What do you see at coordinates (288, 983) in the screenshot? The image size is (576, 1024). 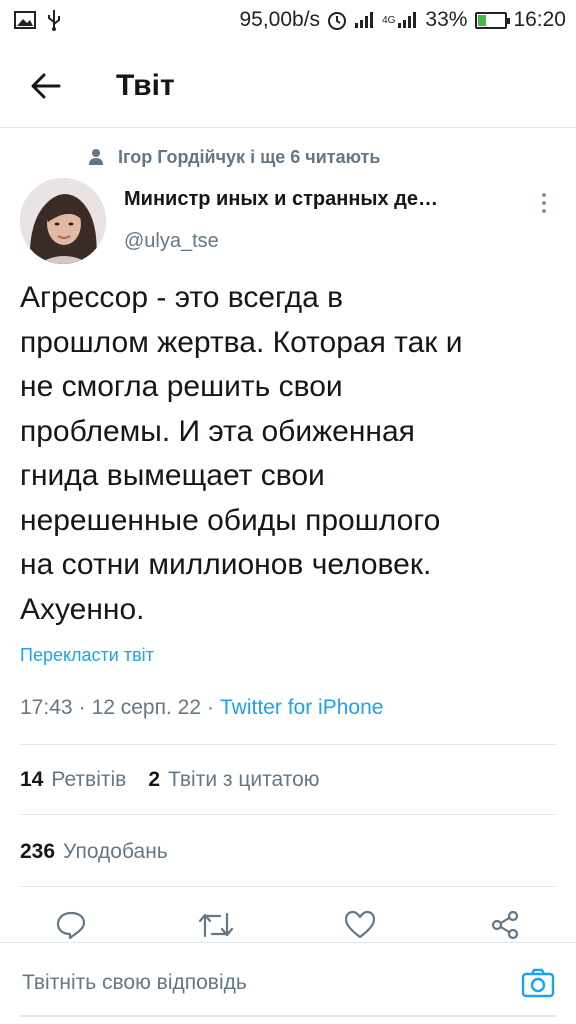 I see `reply-bar: Твітніть свою відповідь` at bounding box center [288, 983].